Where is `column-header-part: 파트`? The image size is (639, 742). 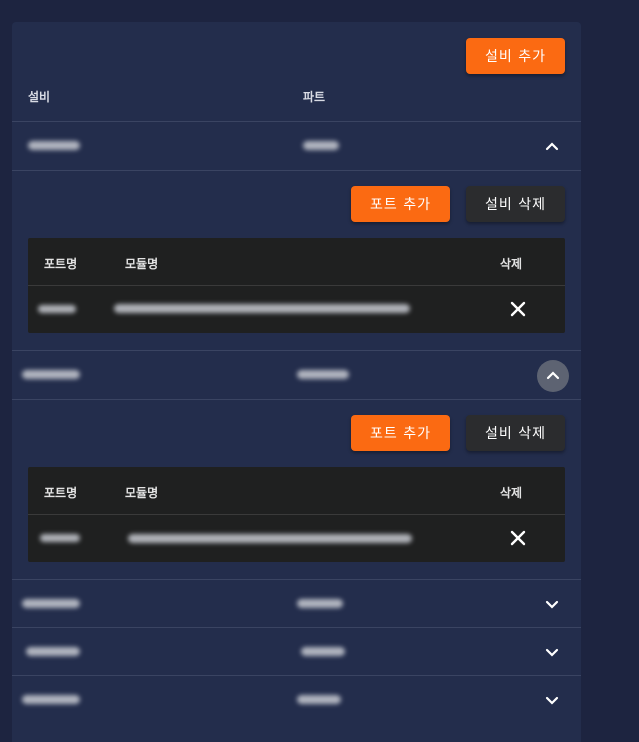
column-header-part: 파트 is located at coordinates (314, 97).